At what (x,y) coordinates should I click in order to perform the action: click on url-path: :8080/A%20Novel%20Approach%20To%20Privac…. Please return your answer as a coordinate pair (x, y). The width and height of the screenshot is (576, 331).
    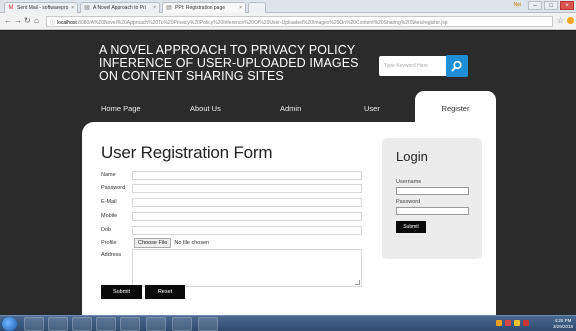
    Looking at the image, I should click on (262, 23).